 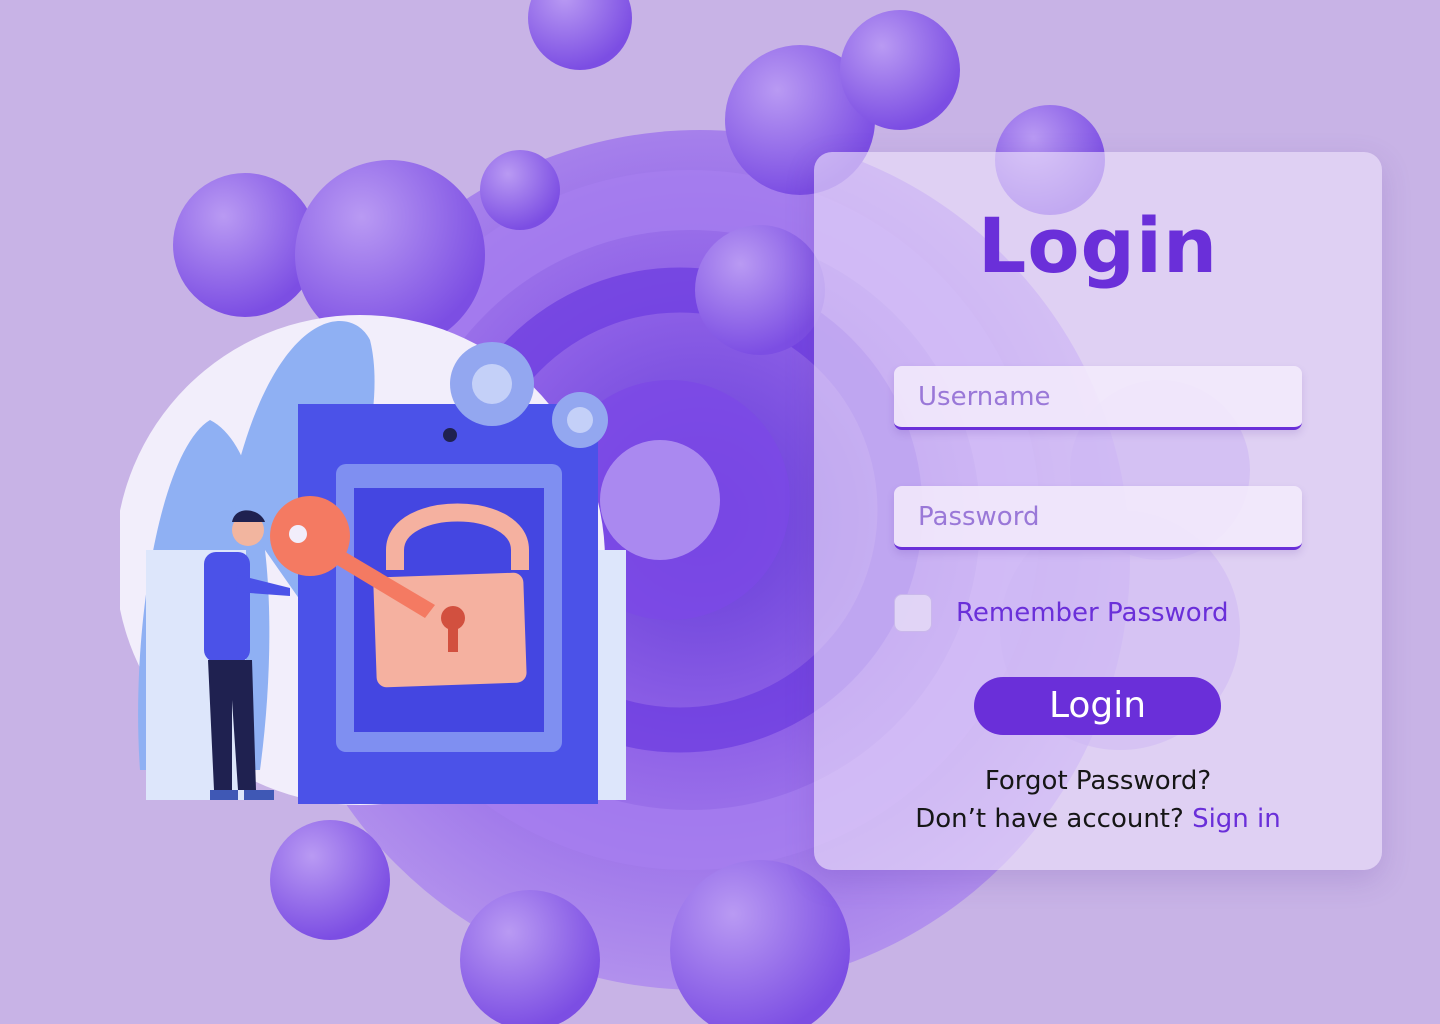 I want to click on forgot-password-link: Forgot Password?, so click(x=1098, y=781).